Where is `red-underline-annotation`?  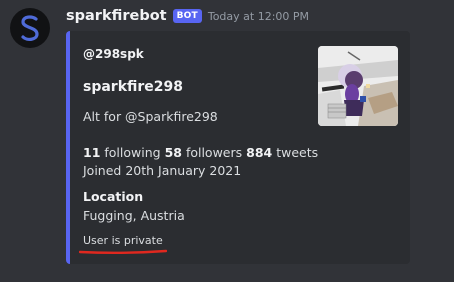 red-underline-annotation is located at coordinates (123, 251).